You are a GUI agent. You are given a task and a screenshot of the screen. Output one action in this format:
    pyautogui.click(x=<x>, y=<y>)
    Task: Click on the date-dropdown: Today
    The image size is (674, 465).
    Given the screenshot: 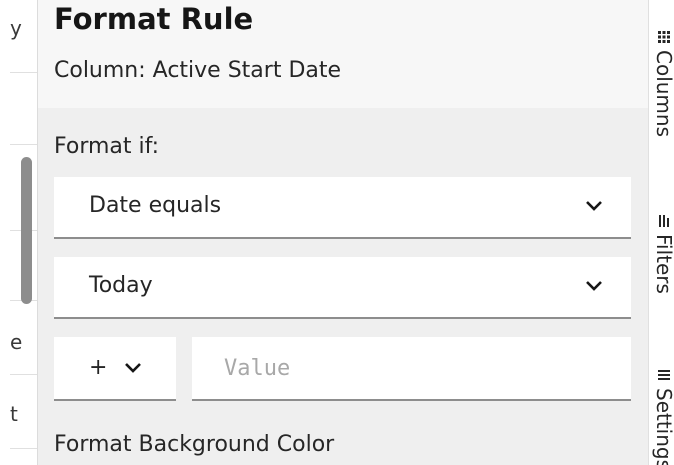 What is the action you would take?
    pyautogui.click(x=342, y=288)
    